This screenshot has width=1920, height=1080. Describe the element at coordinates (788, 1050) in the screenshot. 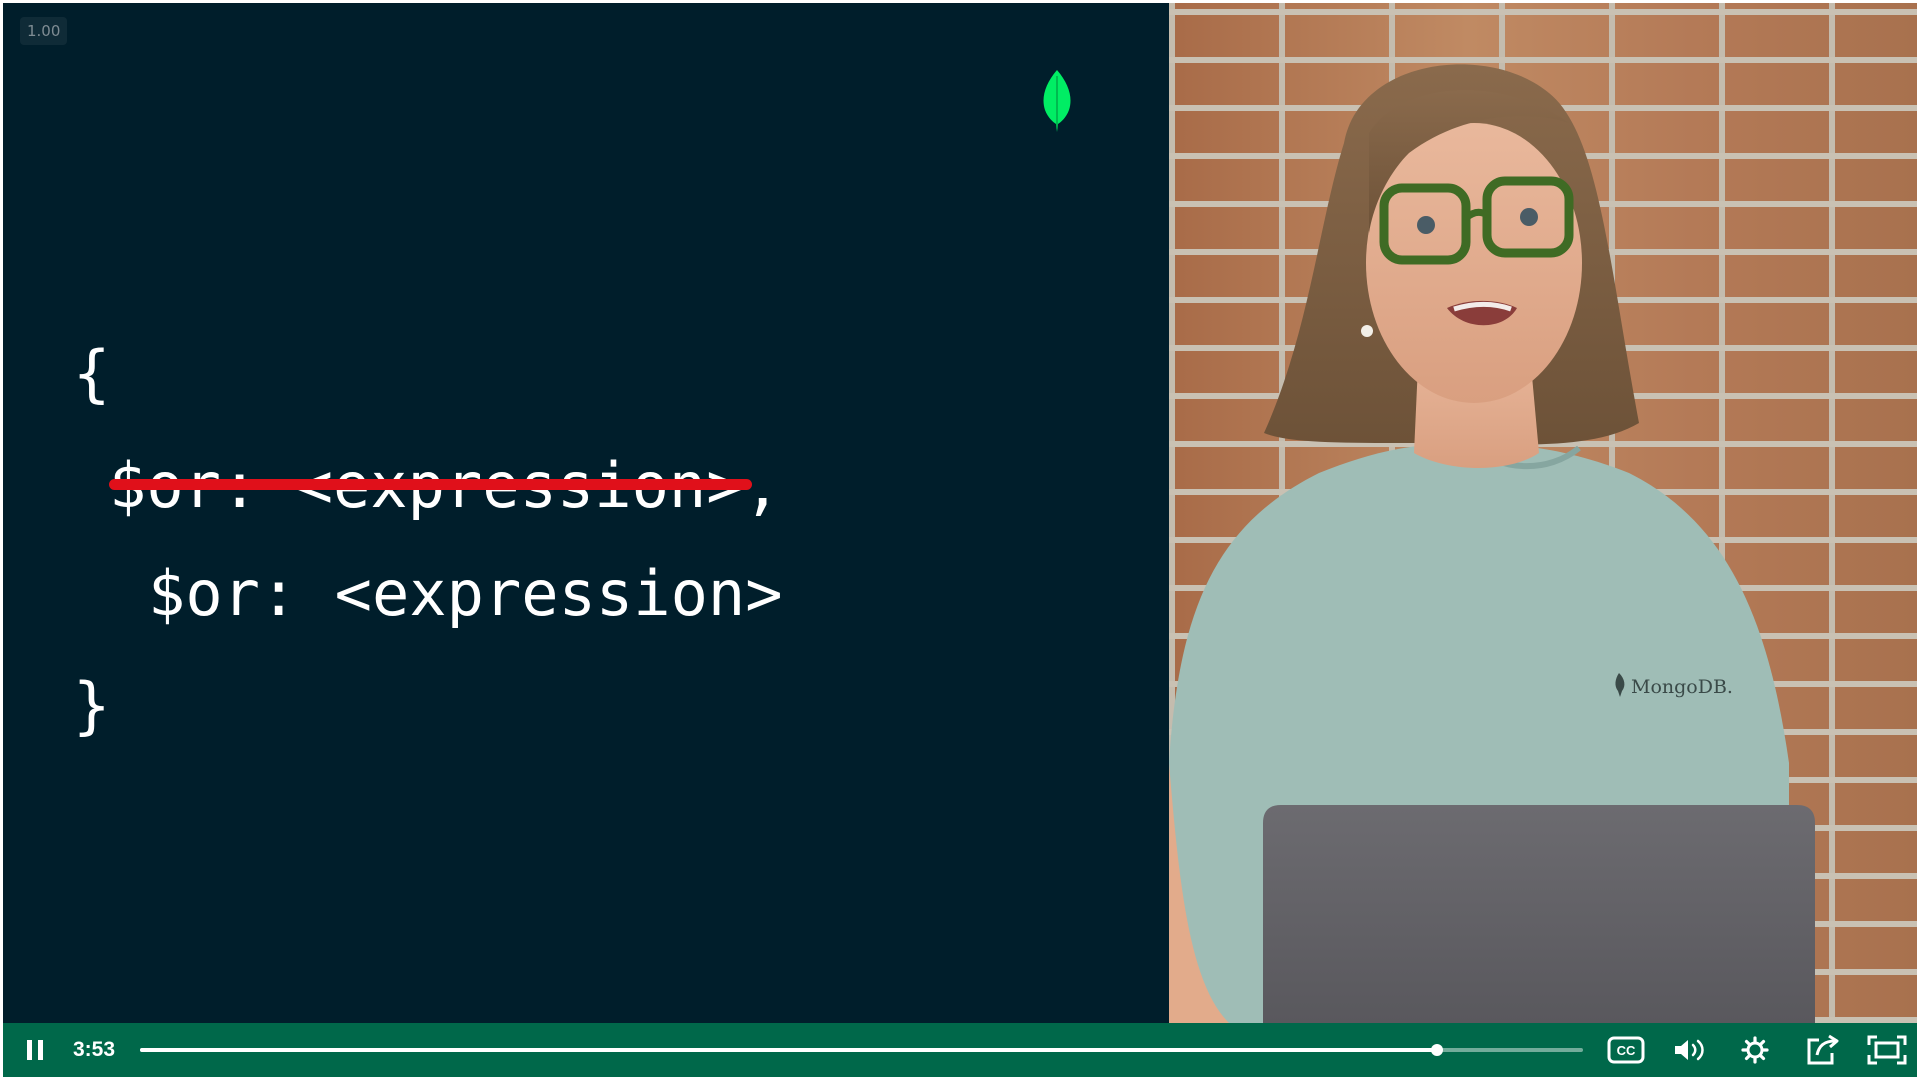

I see `progress-fill` at that location.